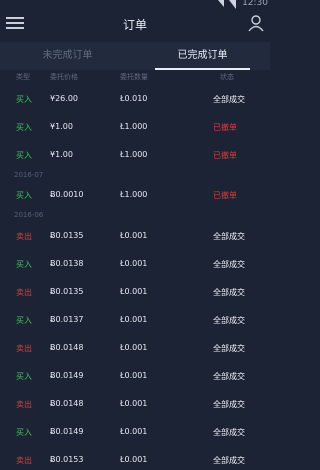  I want to click on order-row: 卖出 Ƀ0.0153 Ł0.001 全部成交, so click(135, 461).